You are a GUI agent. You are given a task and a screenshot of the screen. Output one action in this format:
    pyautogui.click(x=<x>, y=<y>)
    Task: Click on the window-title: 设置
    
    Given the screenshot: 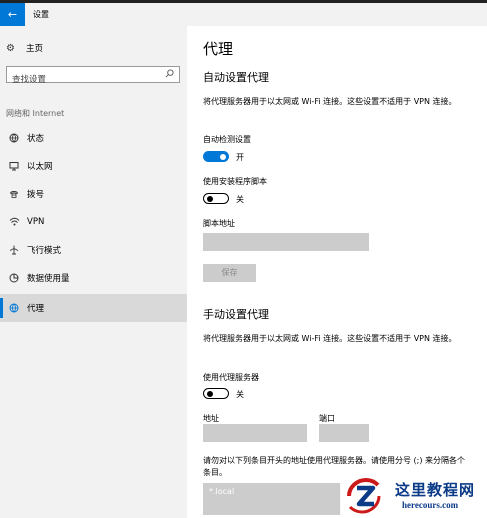 What is the action you would take?
    pyautogui.click(x=41, y=14)
    